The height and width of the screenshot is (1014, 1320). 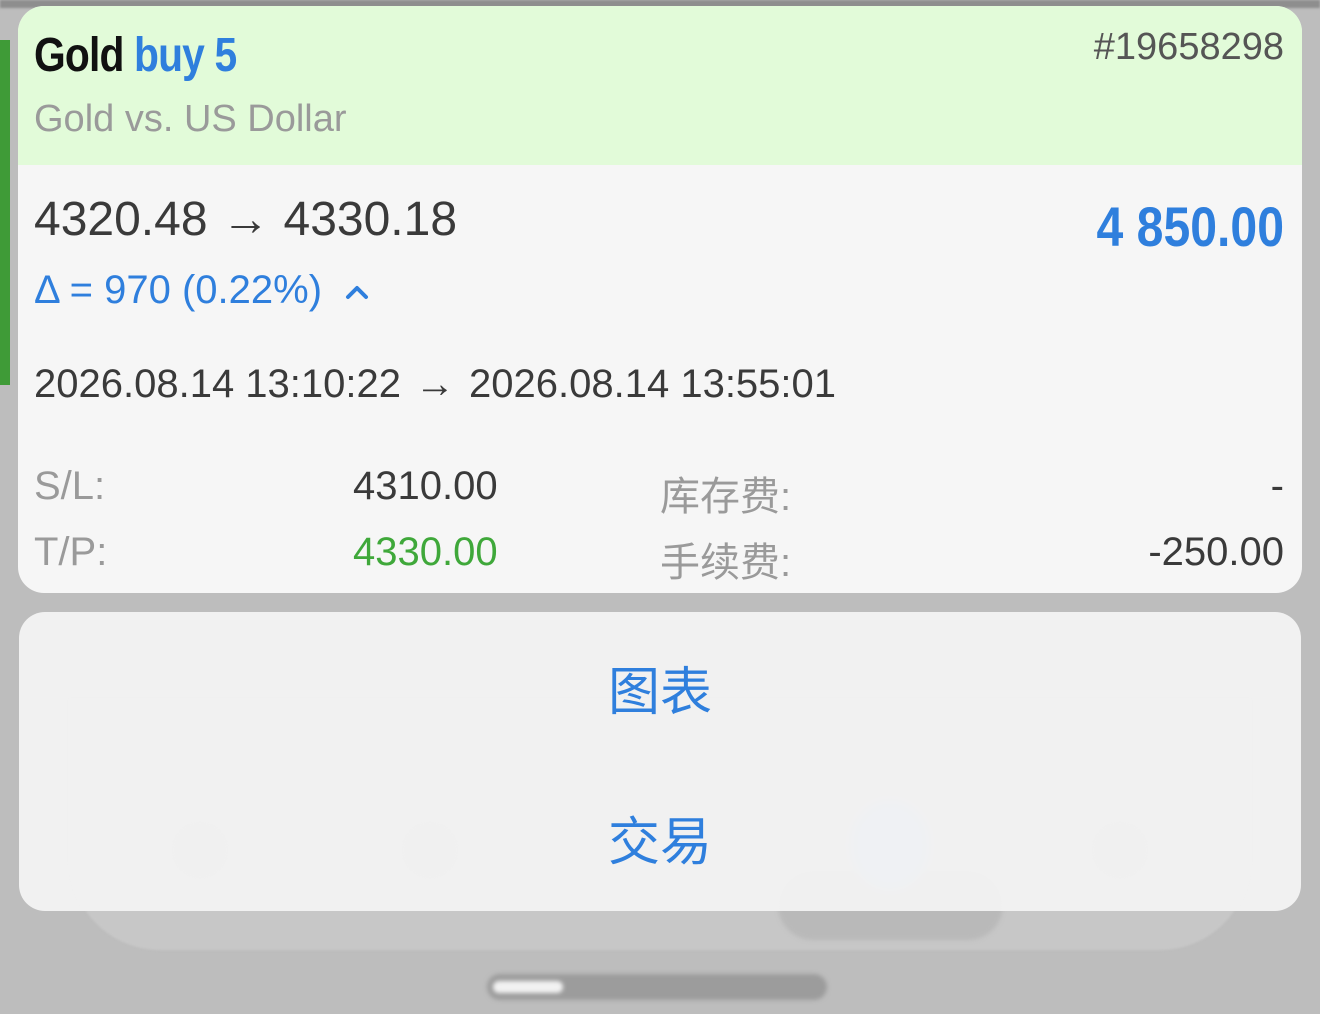 What do you see at coordinates (178, 290) in the screenshot?
I see `delta-text: Δ = 970 (0.22%)` at bounding box center [178, 290].